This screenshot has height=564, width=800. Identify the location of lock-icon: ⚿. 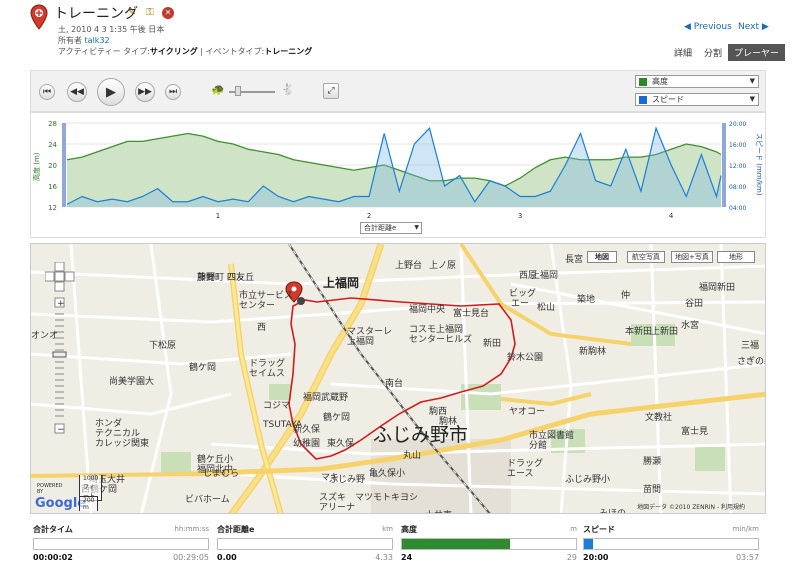
(150, 13).